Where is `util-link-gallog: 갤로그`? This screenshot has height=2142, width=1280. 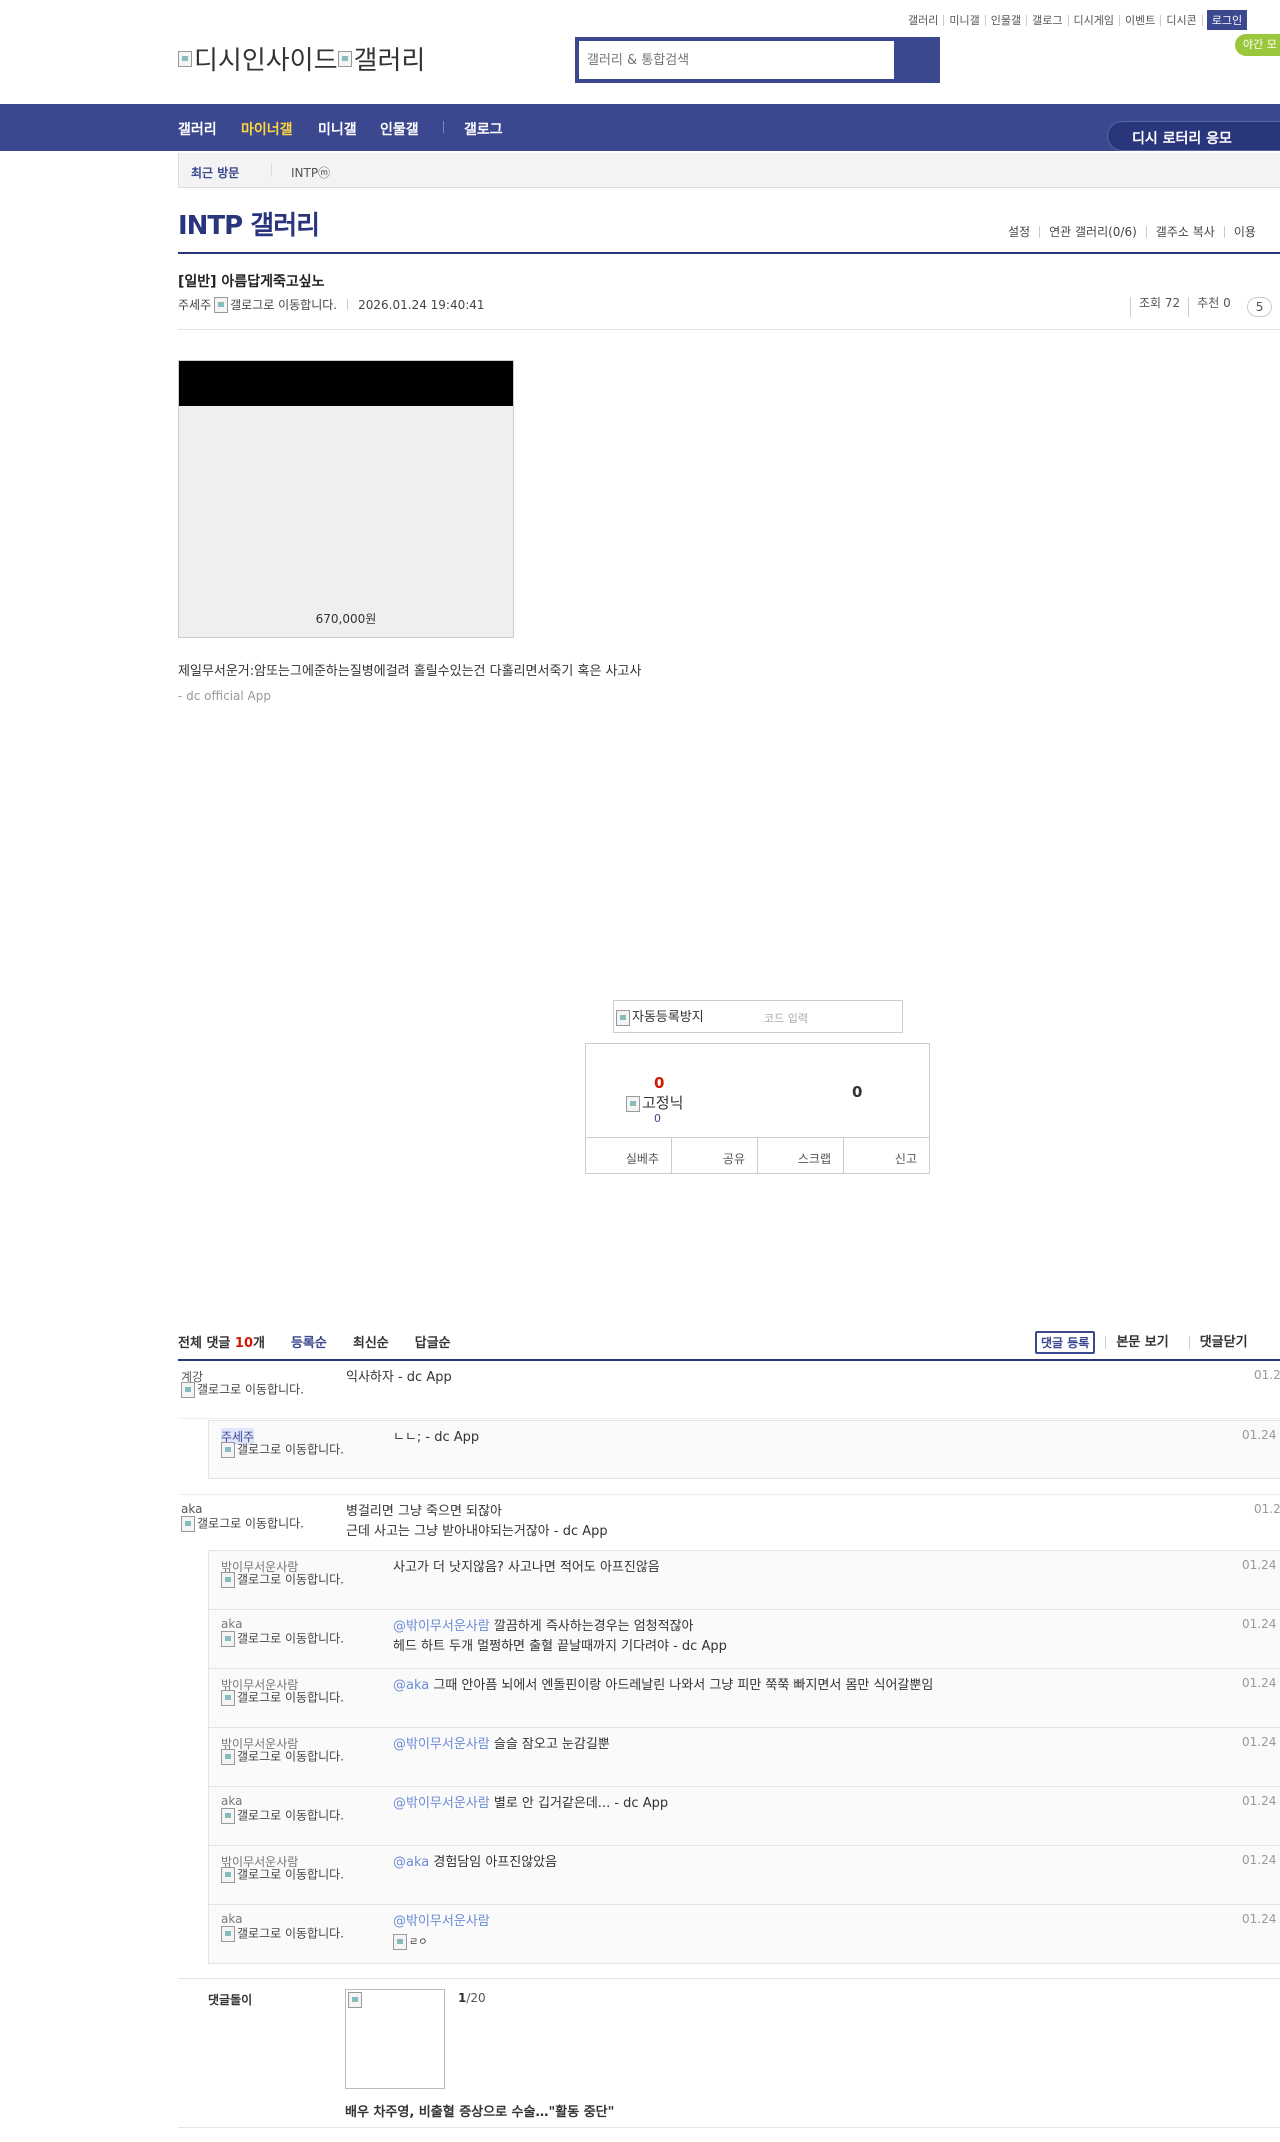 util-link-gallog: 갤로그 is located at coordinates (1048, 20).